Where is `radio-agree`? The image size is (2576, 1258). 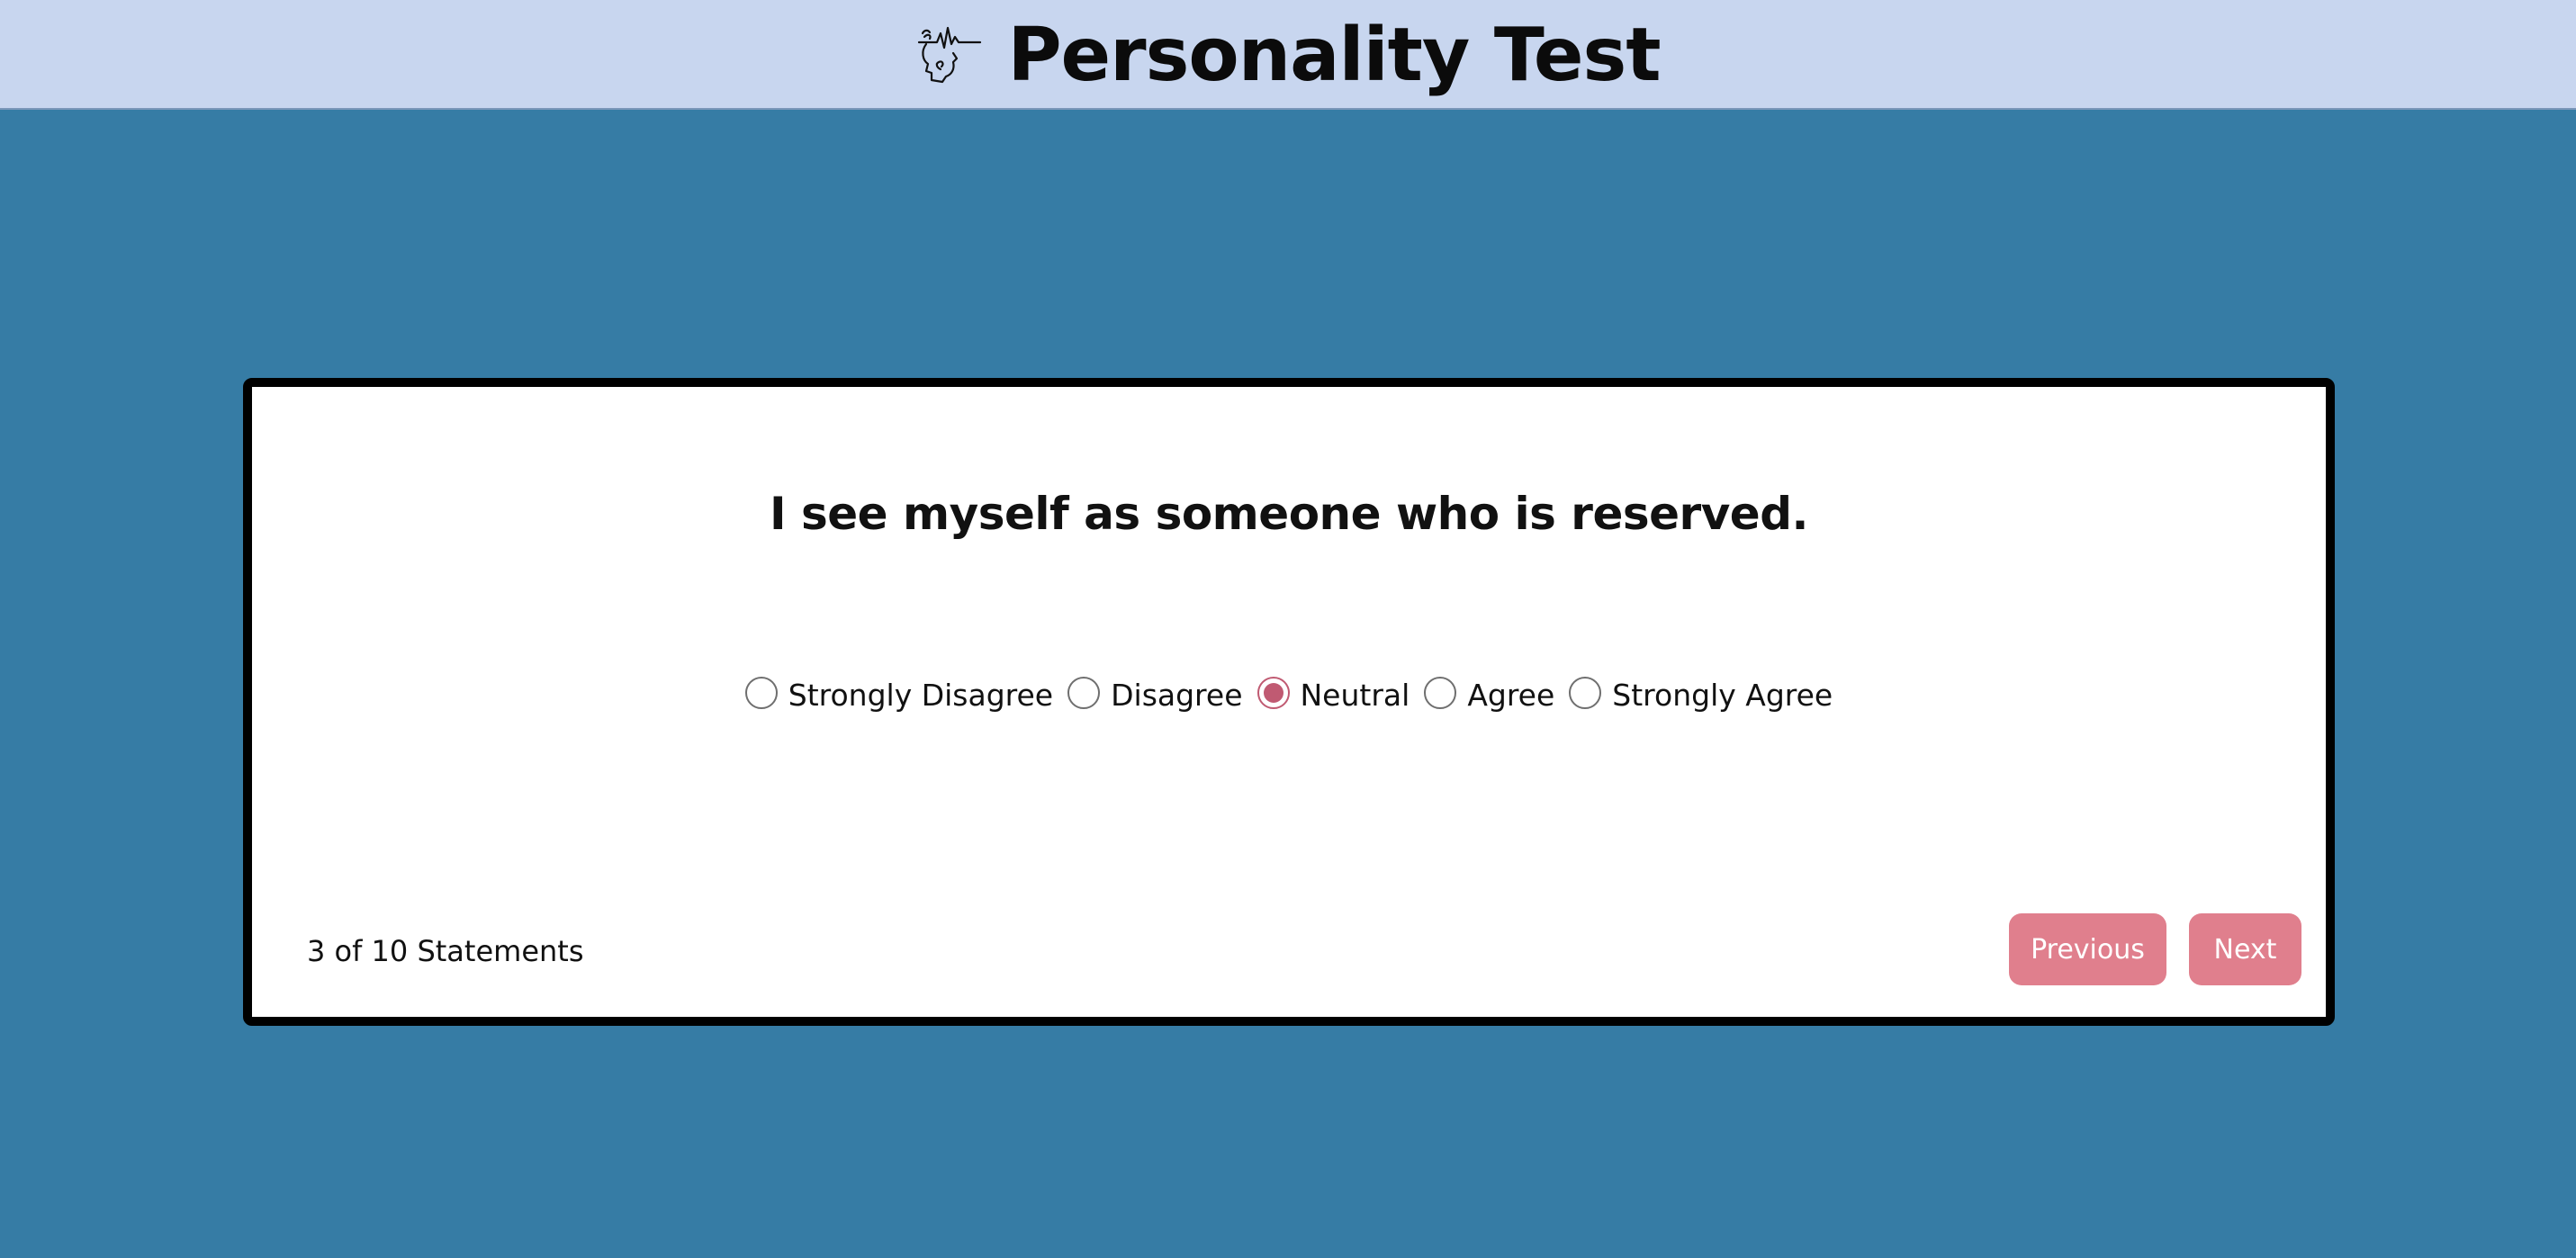
radio-agree is located at coordinates (1440, 693).